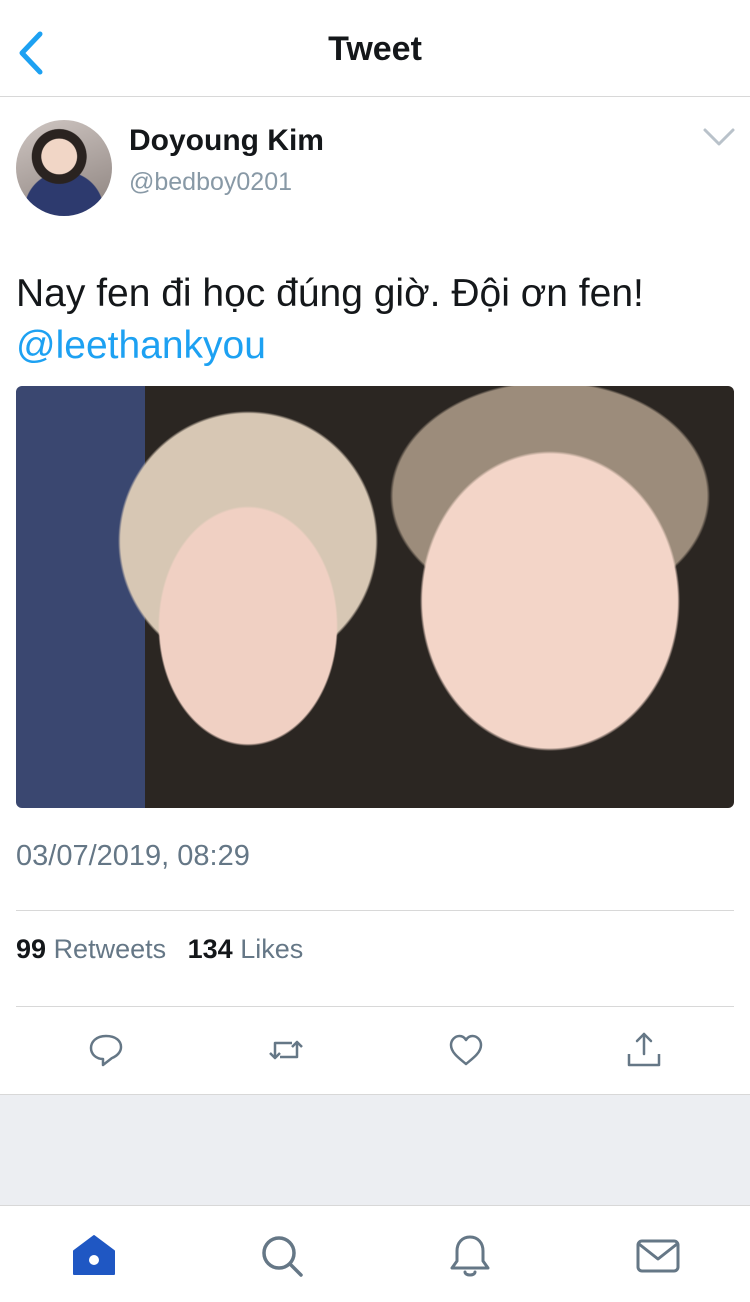  What do you see at coordinates (31, 949) in the screenshot?
I see `retweet-count: 99` at bounding box center [31, 949].